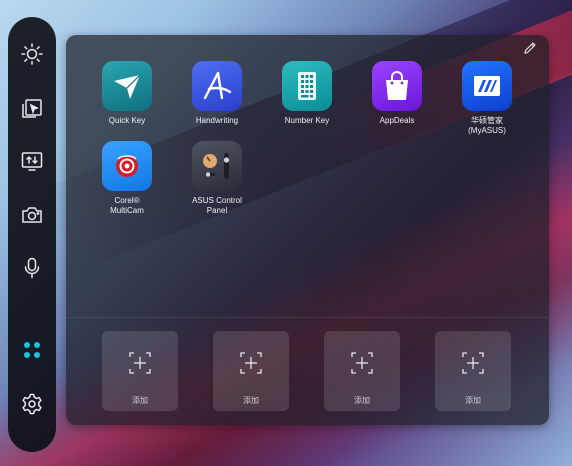 The width and height of the screenshot is (572, 466). I want to click on app-quick-key: Quick Key, so click(127, 93).